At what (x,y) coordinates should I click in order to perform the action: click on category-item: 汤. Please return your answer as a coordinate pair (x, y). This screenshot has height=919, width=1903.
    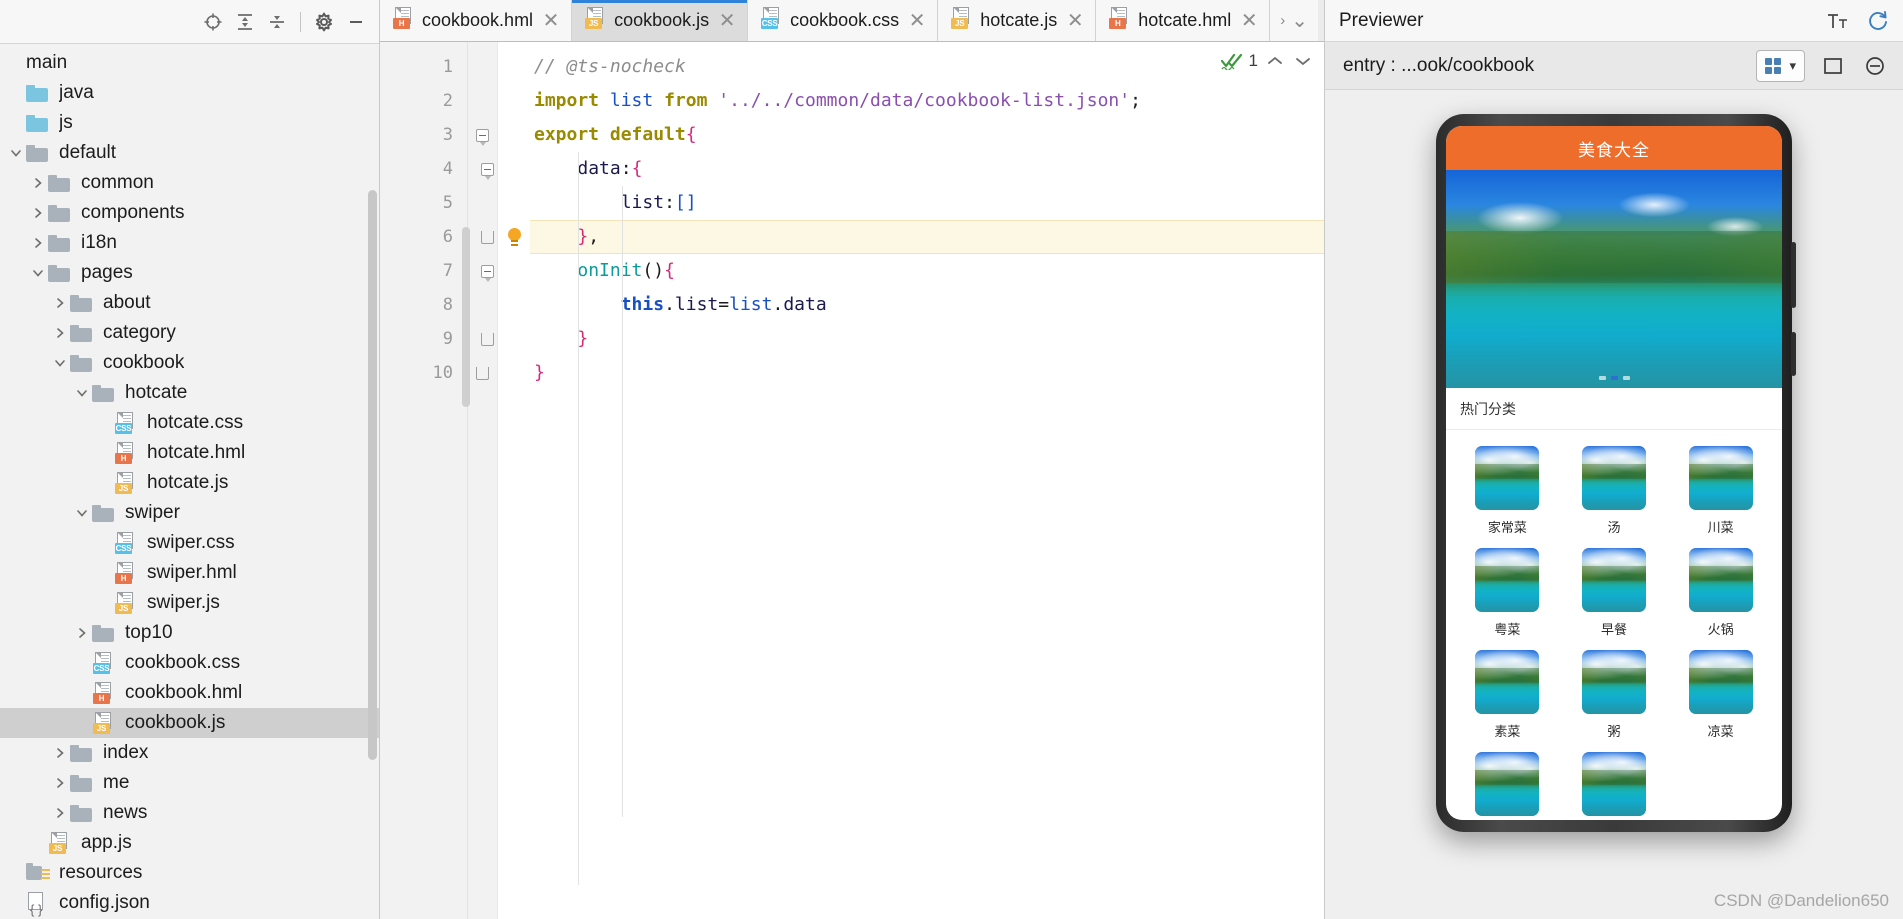
    Looking at the image, I should click on (1614, 490).